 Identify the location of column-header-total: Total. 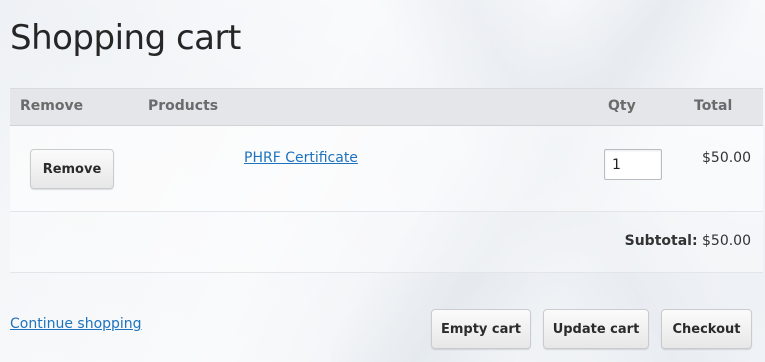
(713, 106).